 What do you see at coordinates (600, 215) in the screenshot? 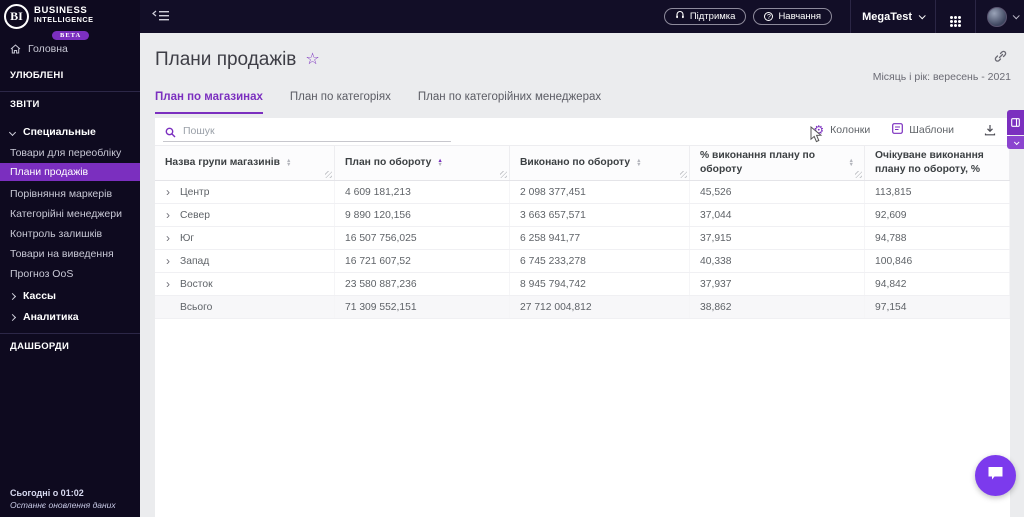
I see `cell-done: 3 663 657,571` at bounding box center [600, 215].